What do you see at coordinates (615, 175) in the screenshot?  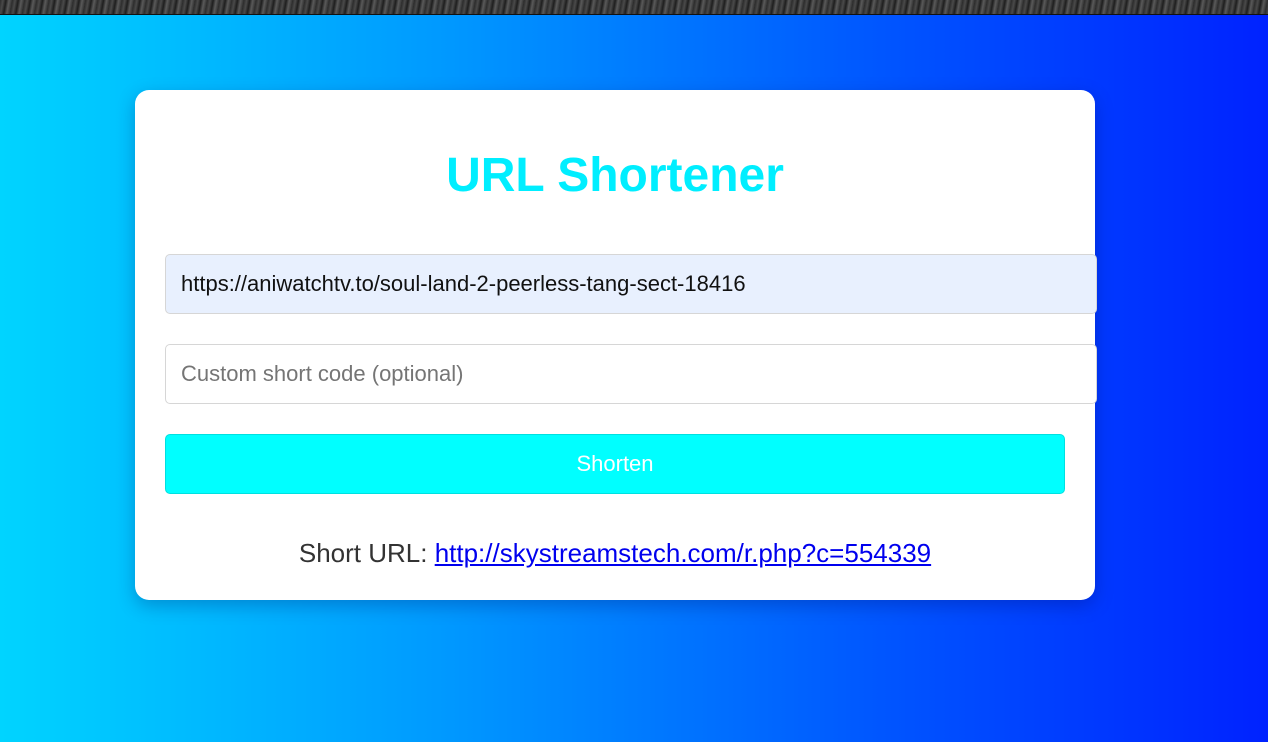 I see `page-title: URL Shortener` at bounding box center [615, 175].